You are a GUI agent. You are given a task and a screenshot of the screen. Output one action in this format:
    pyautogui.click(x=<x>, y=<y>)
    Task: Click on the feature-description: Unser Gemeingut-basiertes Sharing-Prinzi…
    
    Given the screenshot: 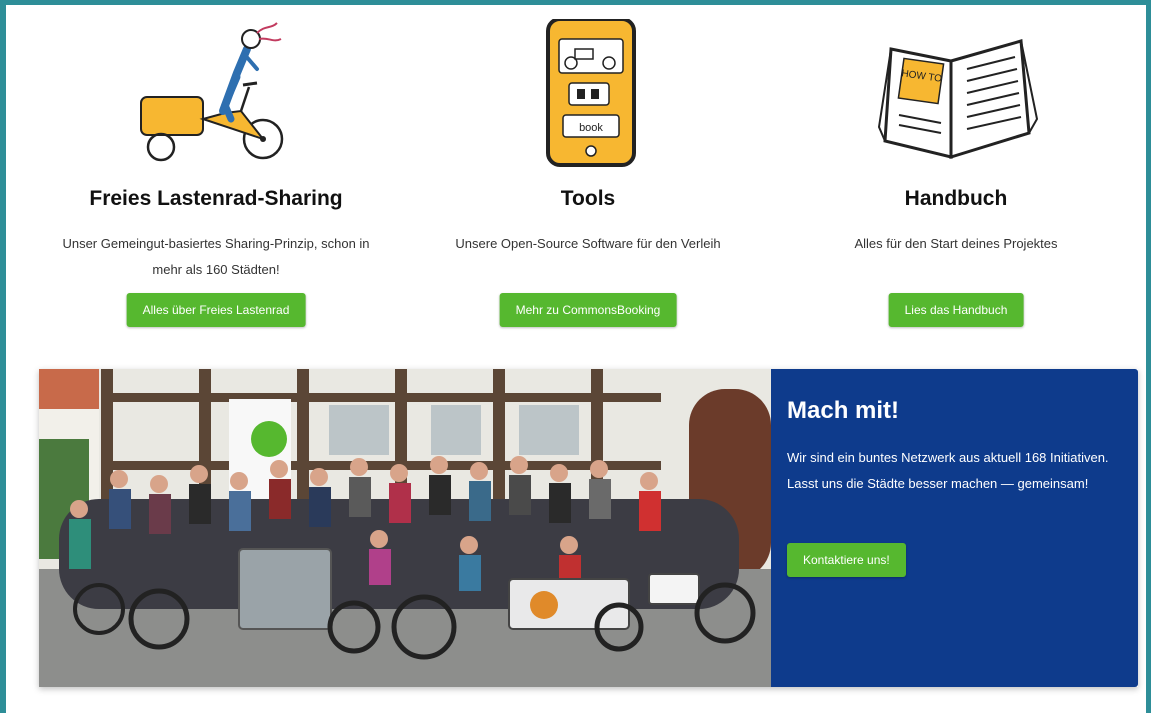 What is the action you would take?
    pyautogui.click(x=216, y=256)
    